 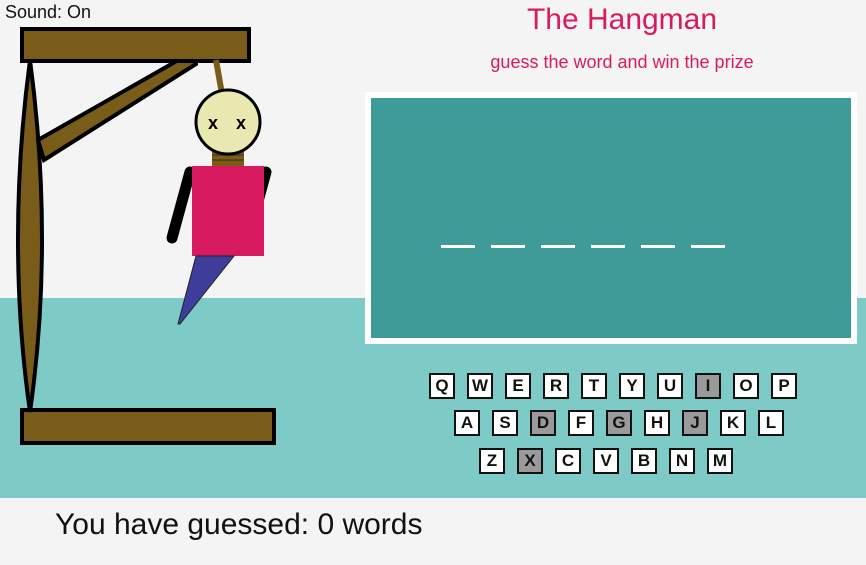 What do you see at coordinates (771, 423) in the screenshot?
I see `key-l: L` at bounding box center [771, 423].